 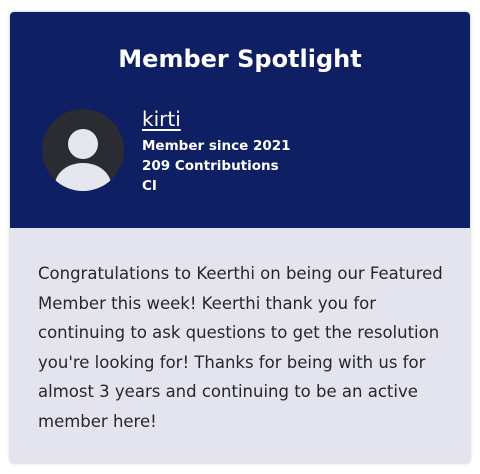 I want to click on member-since-text: Member since 2021, so click(x=216, y=146).